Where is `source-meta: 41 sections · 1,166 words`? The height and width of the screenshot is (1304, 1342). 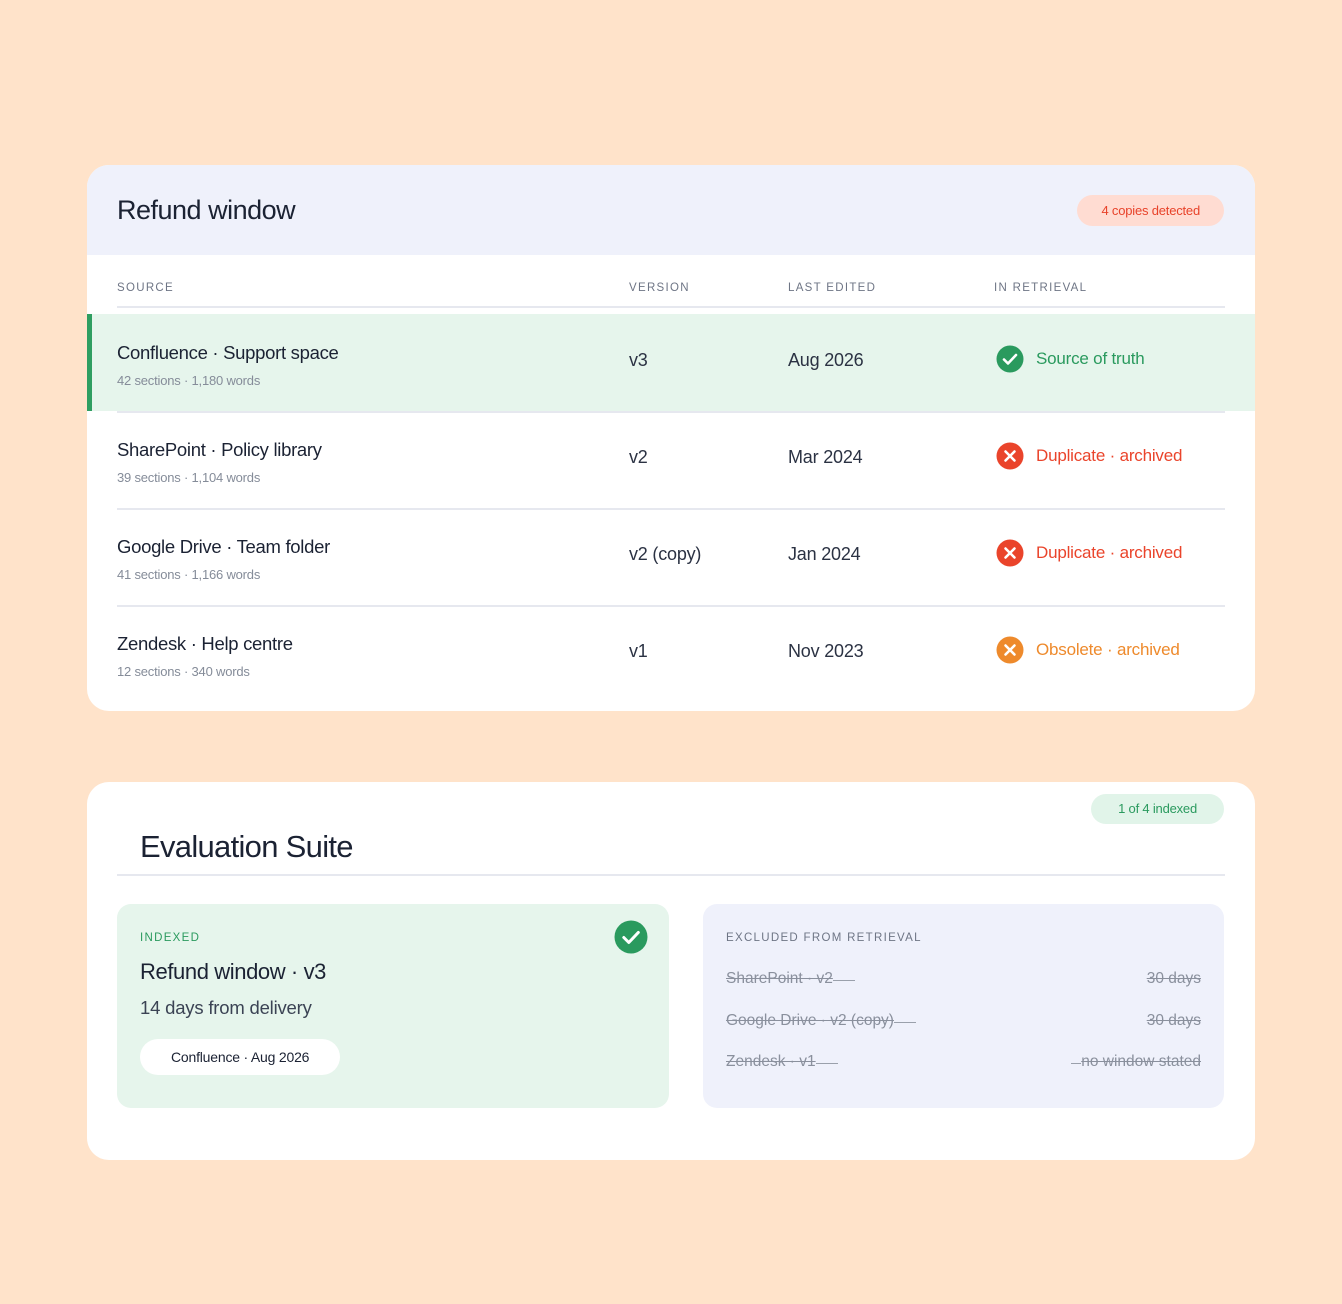 source-meta: 41 sections · 1,166 words is located at coordinates (189, 574).